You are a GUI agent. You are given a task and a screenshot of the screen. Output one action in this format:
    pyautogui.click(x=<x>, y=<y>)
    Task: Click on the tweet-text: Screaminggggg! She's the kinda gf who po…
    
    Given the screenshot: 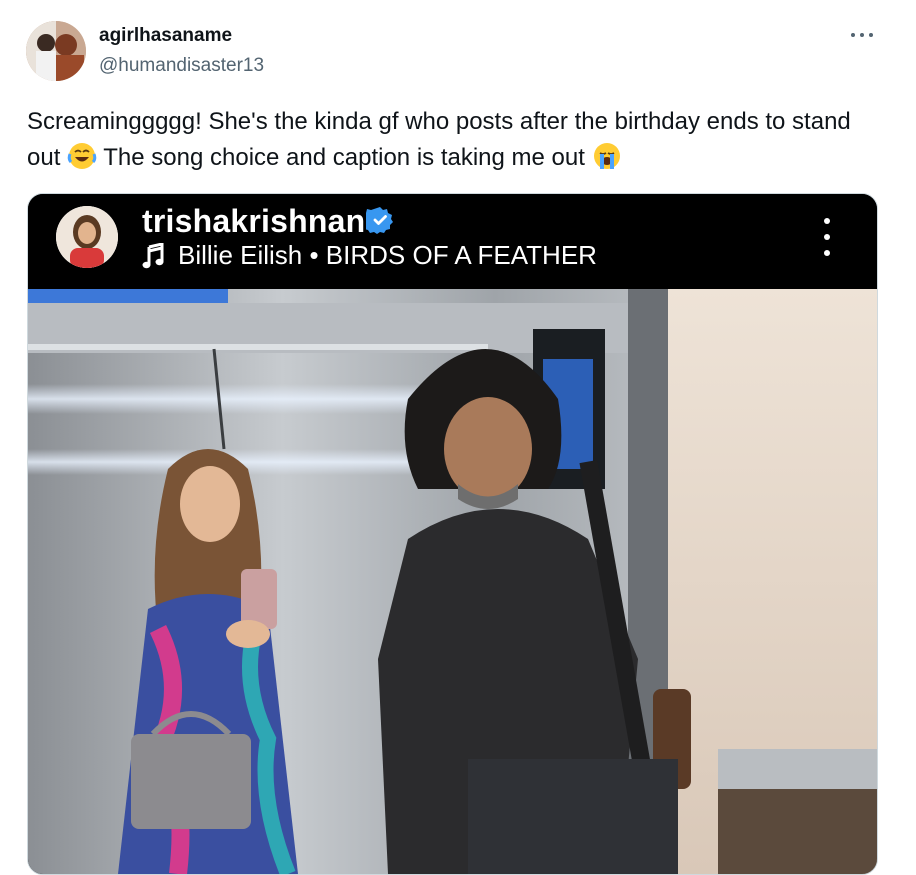 What is the action you would take?
    pyautogui.click(x=457, y=140)
    